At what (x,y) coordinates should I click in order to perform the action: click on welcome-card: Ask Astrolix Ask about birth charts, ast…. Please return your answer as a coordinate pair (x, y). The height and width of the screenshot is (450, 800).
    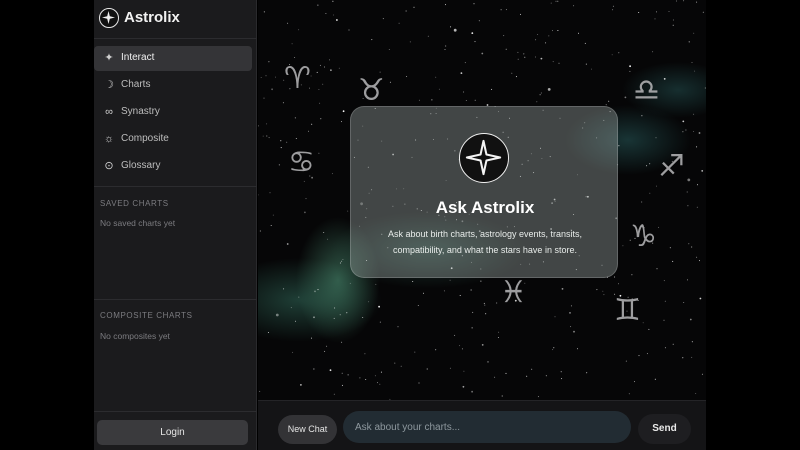
    Looking at the image, I should click on (484, 192).